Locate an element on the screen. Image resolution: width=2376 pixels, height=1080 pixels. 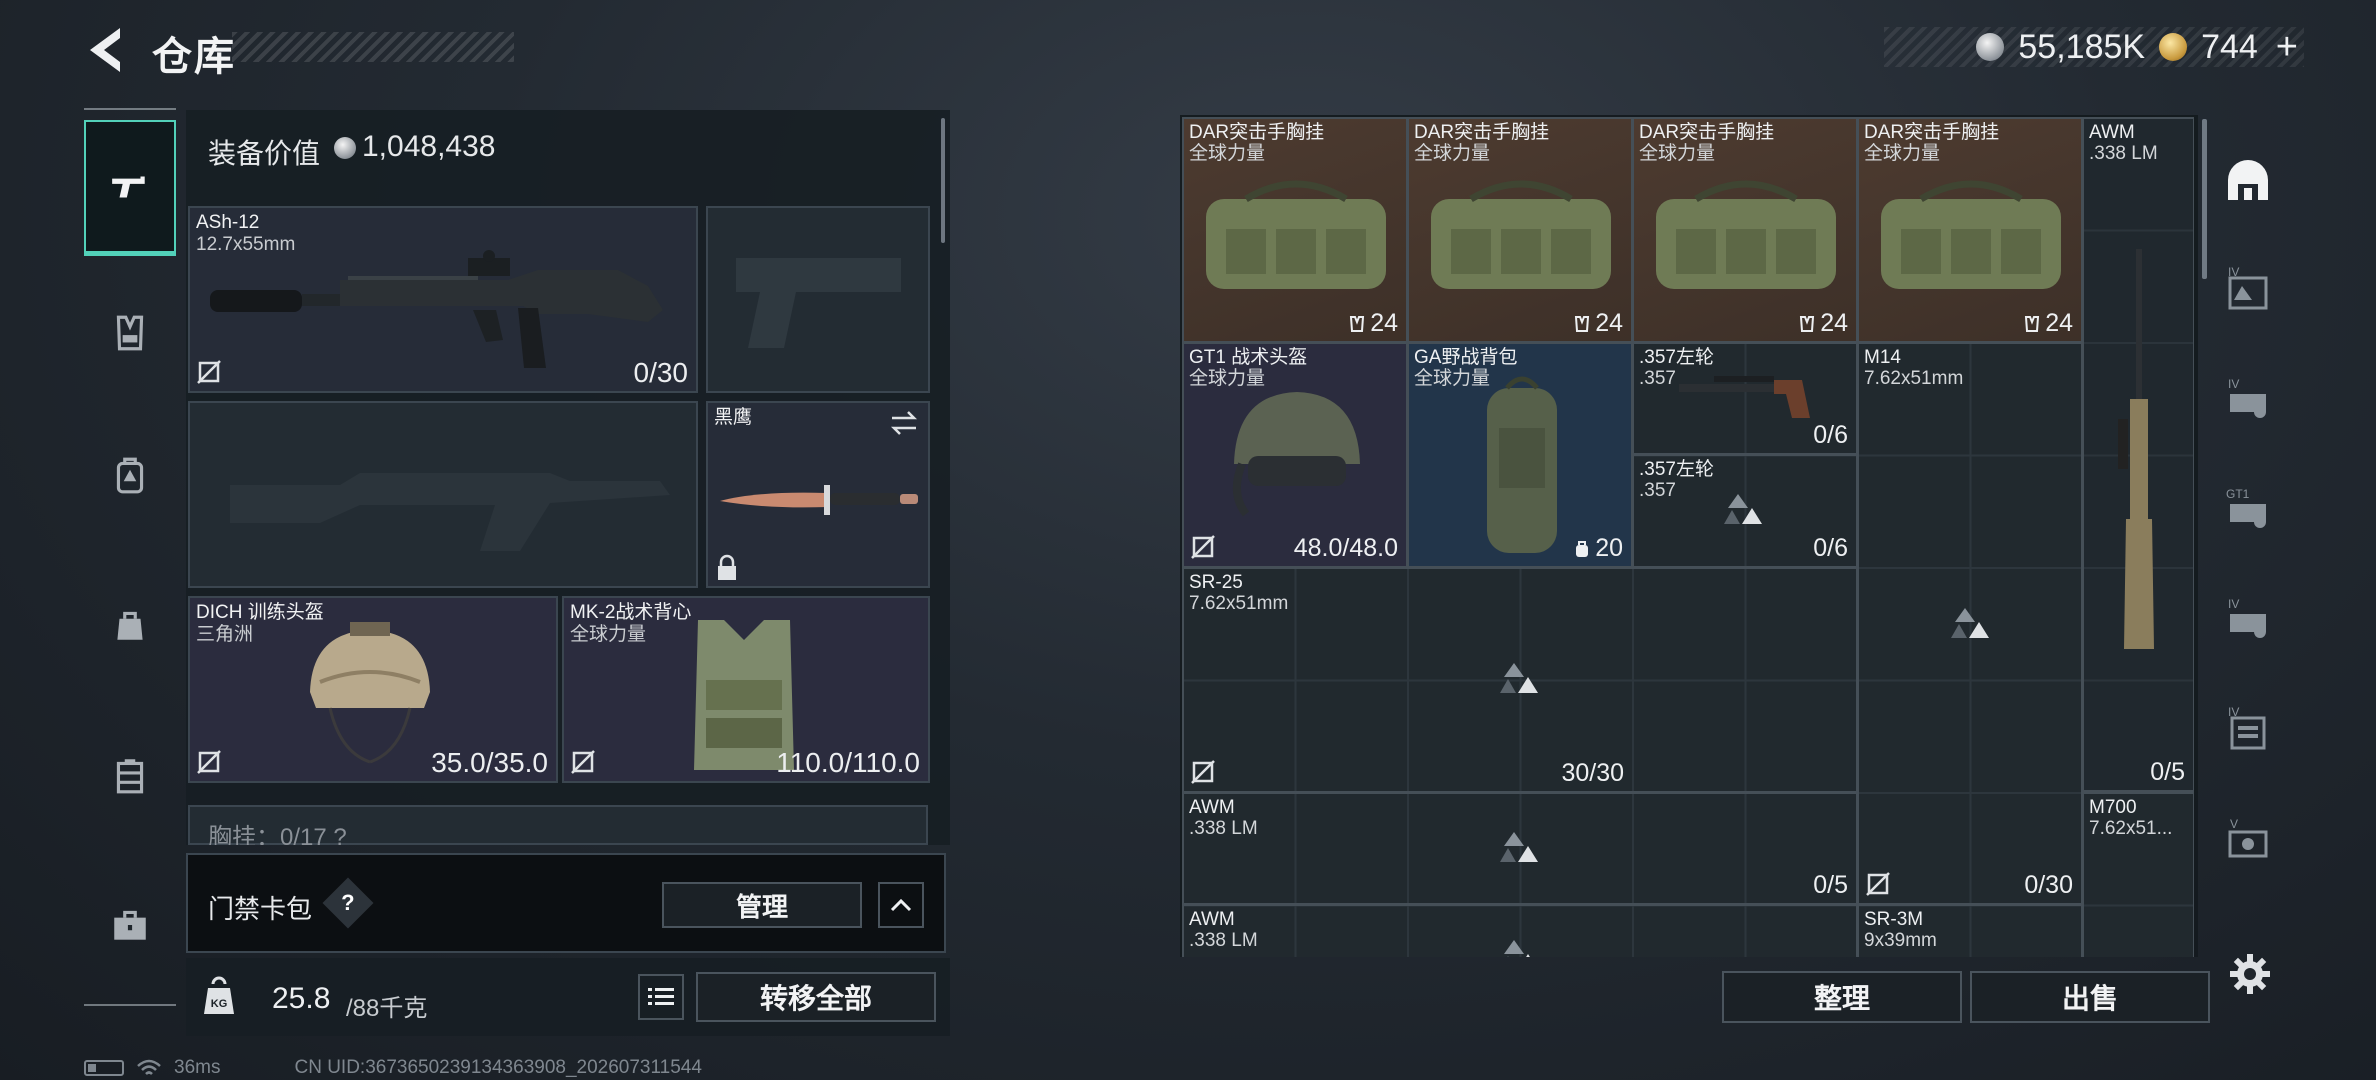
item-name: DAR突击手胸挂 is located at coordinates (1482, 132).